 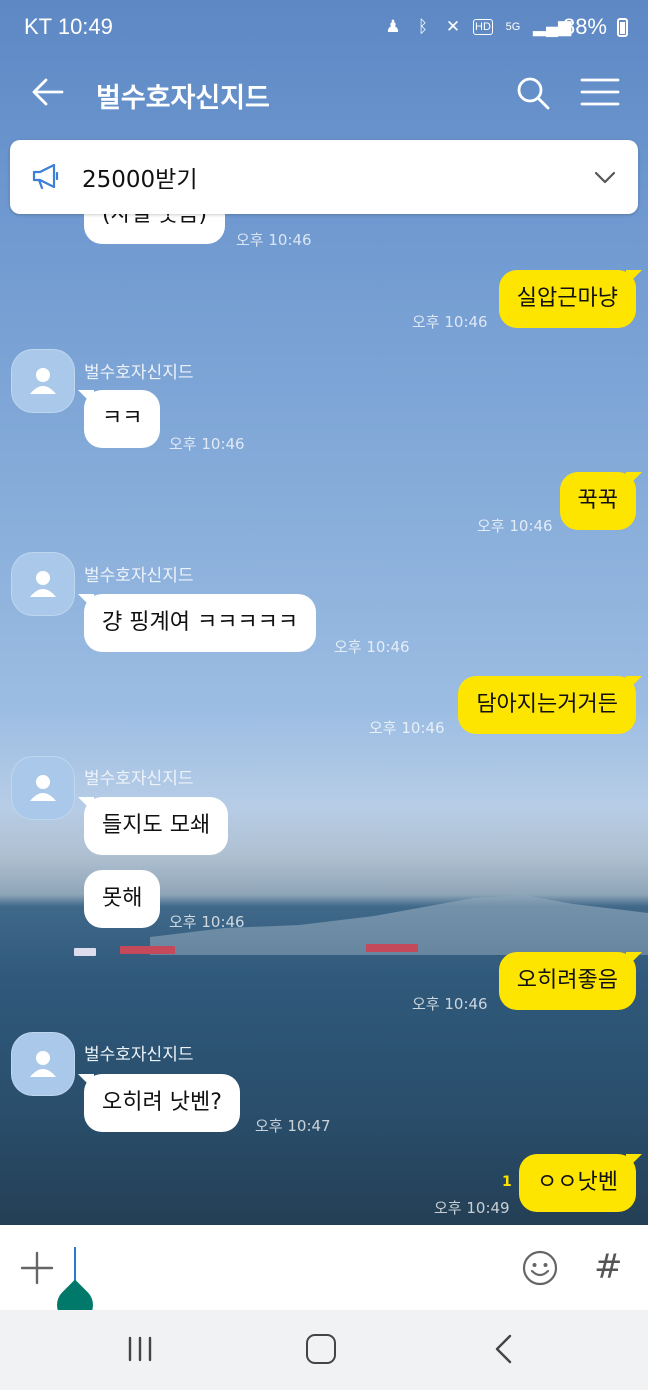 What do you see at coordinates (155, 229) in the screenshot?
I see `message-bubble-in: (사실 웃음)` at bounding box center [155, 229].